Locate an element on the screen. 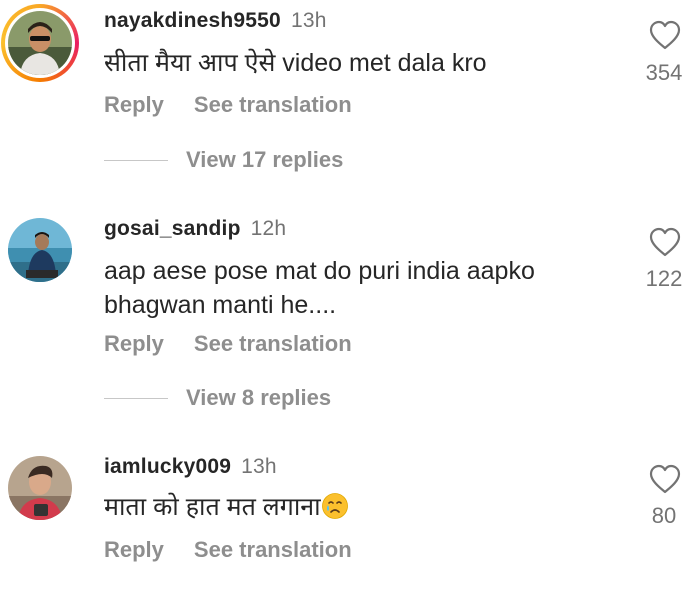  like-count: 122 is located at coordinates (664, 278).